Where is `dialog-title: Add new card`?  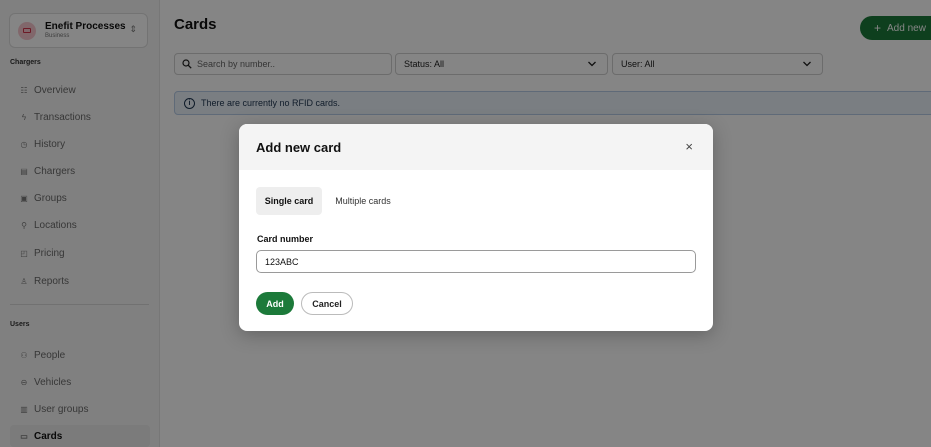 dialog-title: Add new card is located at coordinates (299, 147).